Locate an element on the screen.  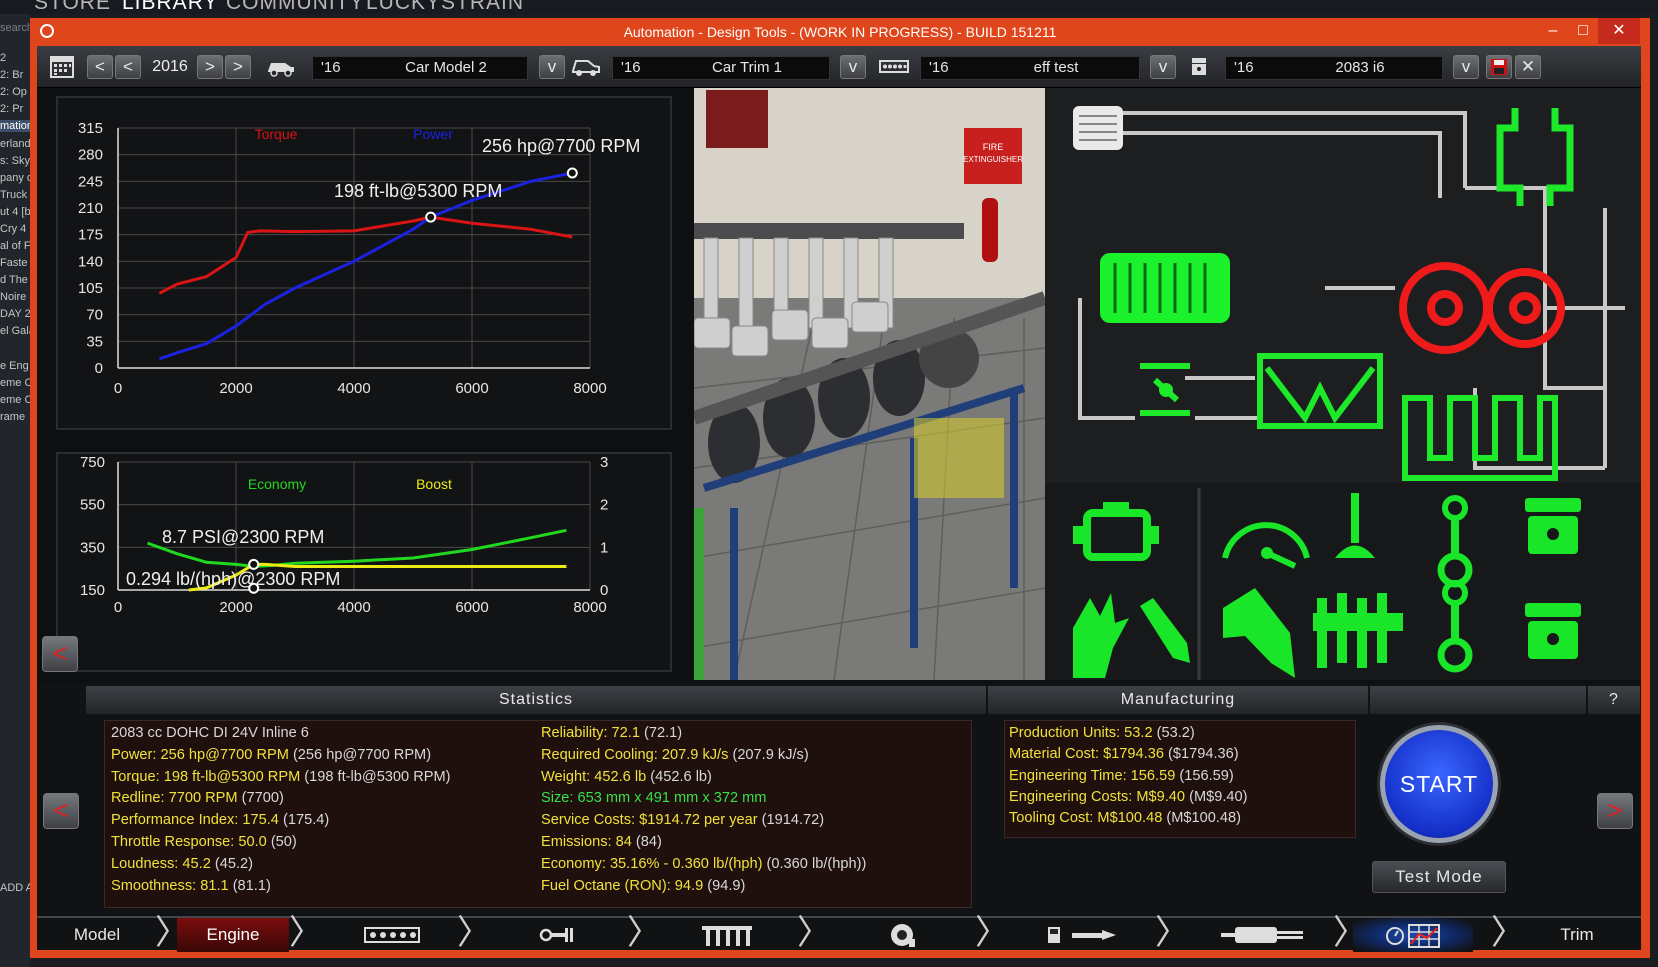
stat-value: Throttle Response: 50.0 is located at coordinates (189, 842).